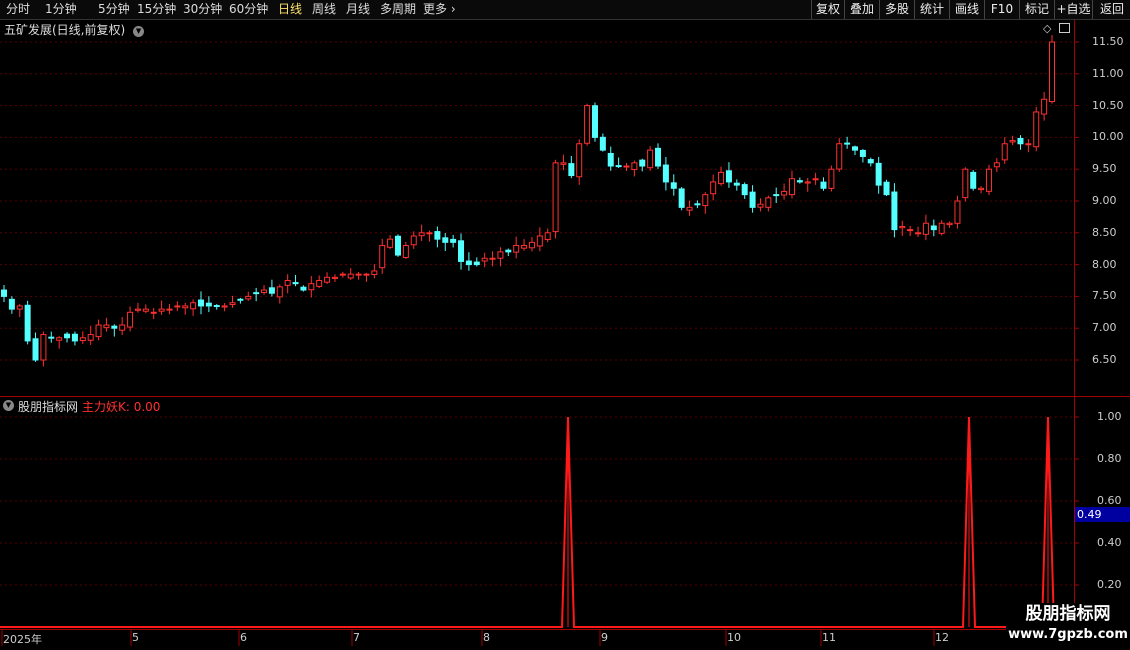  Describe the element at coordinates (1068, 634) in the screenshot. I see `watermark-url: www.7gpzb.com` at that location.